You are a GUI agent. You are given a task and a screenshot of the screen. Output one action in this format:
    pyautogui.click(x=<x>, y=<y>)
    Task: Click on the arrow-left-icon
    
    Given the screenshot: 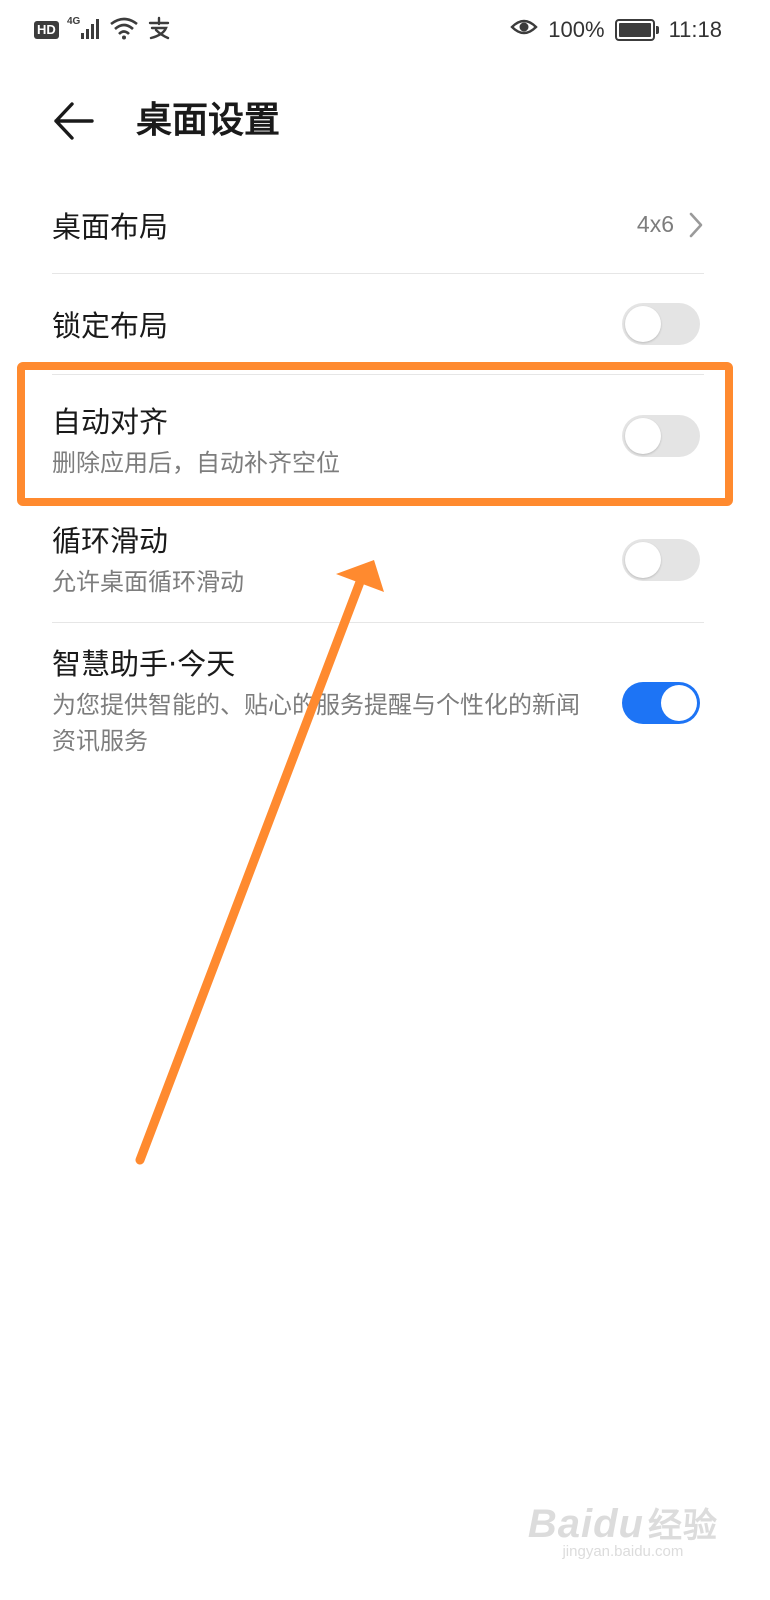 What is the action you would take?
    pyautogui.click(x=74, y=121)
    